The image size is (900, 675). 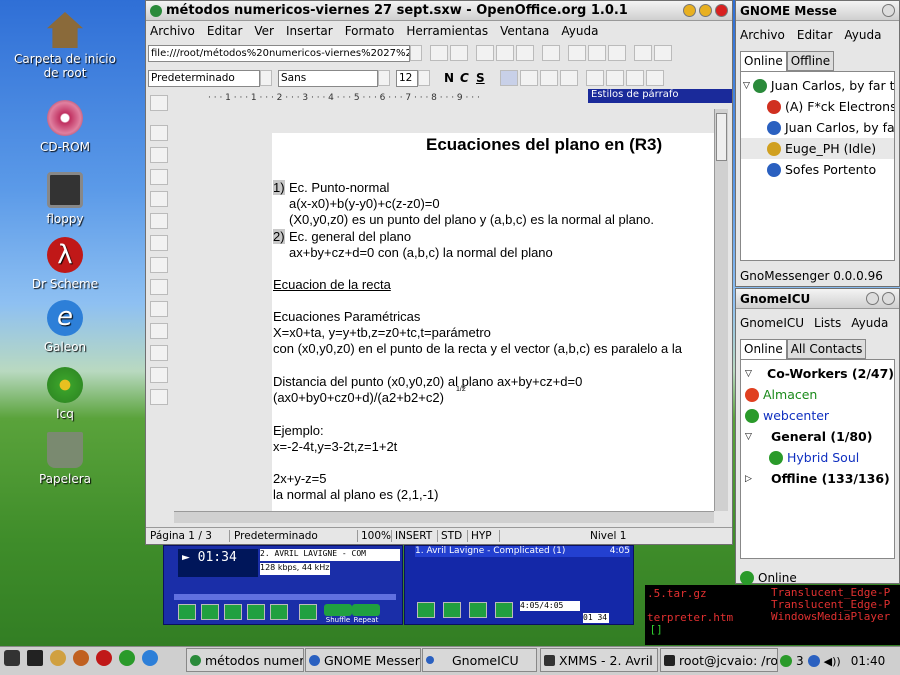 I want to click on print-icon, so click(x=551, y=53).